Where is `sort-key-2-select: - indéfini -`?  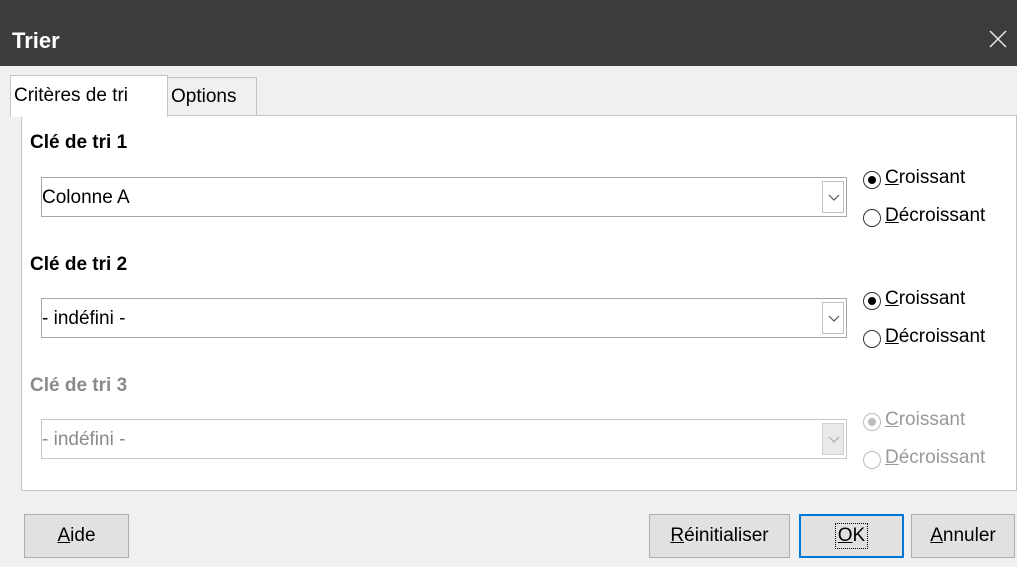
sort-key-2-select: - indéfini - is located at coordinates (444, 318).